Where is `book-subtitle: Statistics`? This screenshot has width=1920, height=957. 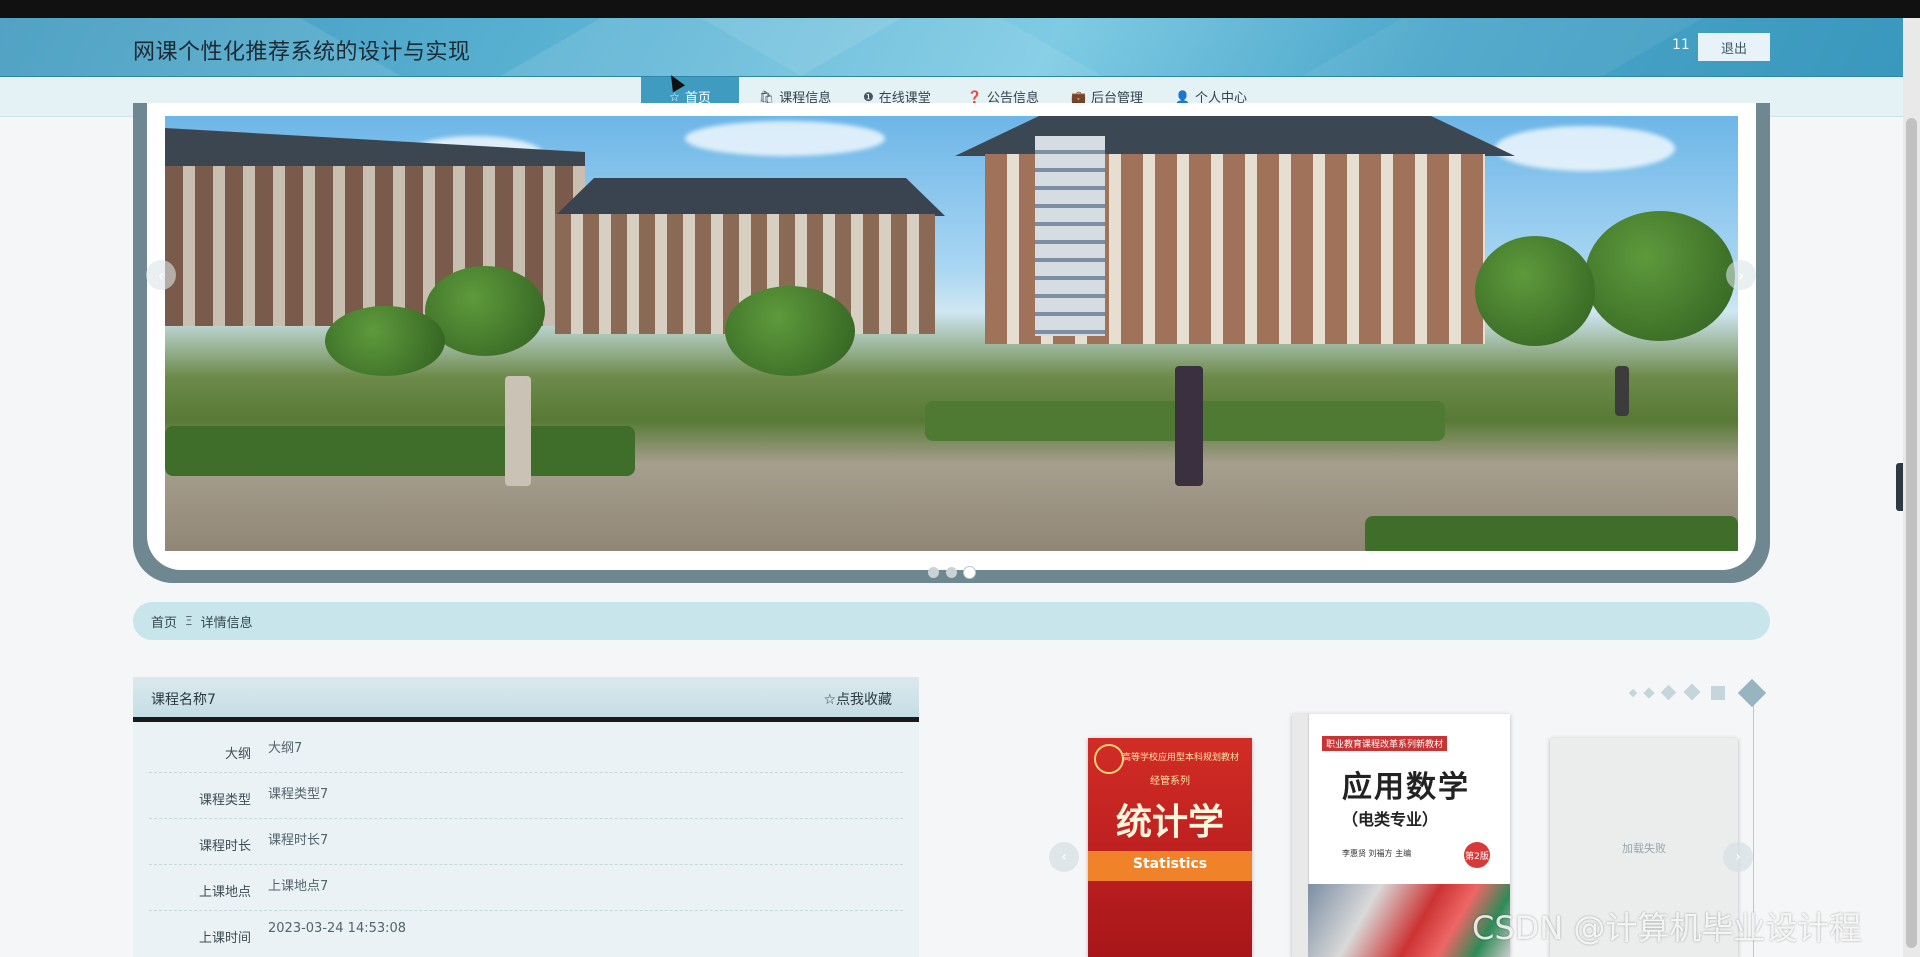 book-subtitle: Statistics is located at coordinates (1170, 864).